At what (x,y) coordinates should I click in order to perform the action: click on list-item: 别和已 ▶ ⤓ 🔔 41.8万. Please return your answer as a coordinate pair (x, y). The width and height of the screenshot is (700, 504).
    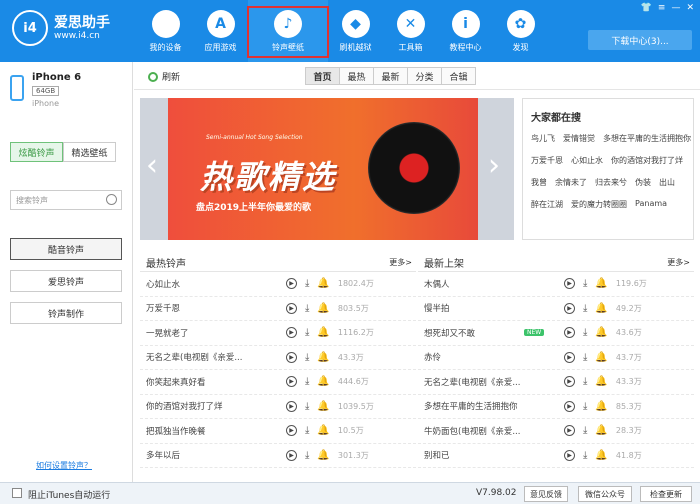
    Looking at the image, I should click on (556, 456).